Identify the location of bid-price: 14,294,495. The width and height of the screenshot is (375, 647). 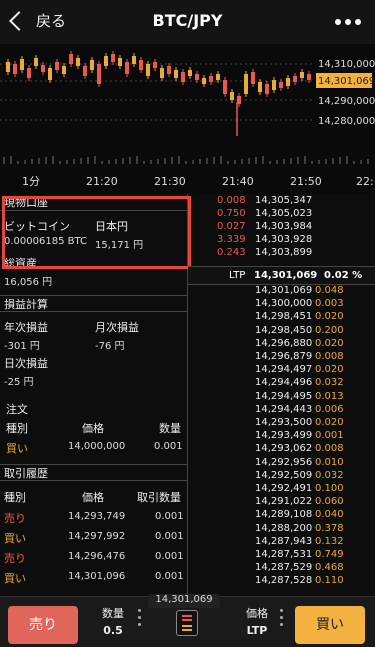
(284, 396).